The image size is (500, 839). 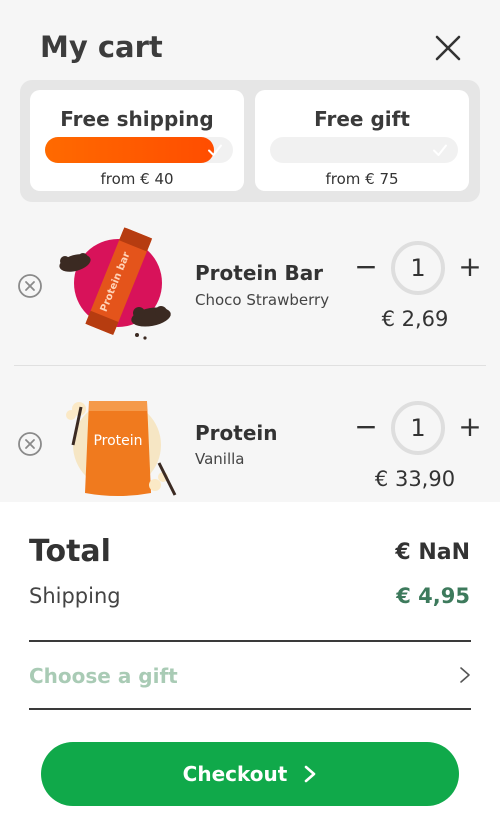 I want to click on protein-bar-image: Protein bar, so click(x=115, y=283).